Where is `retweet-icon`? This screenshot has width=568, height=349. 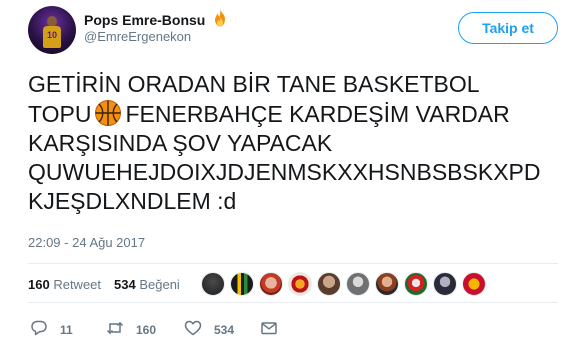 retweet-icon is located at coordinates (115, 330).